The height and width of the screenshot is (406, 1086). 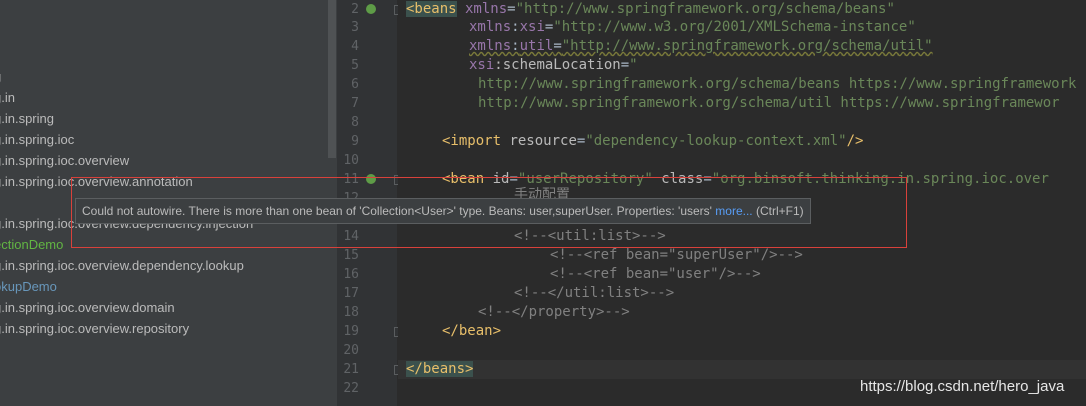 I want to click on line-number: 4, so click(x=355, y=46).